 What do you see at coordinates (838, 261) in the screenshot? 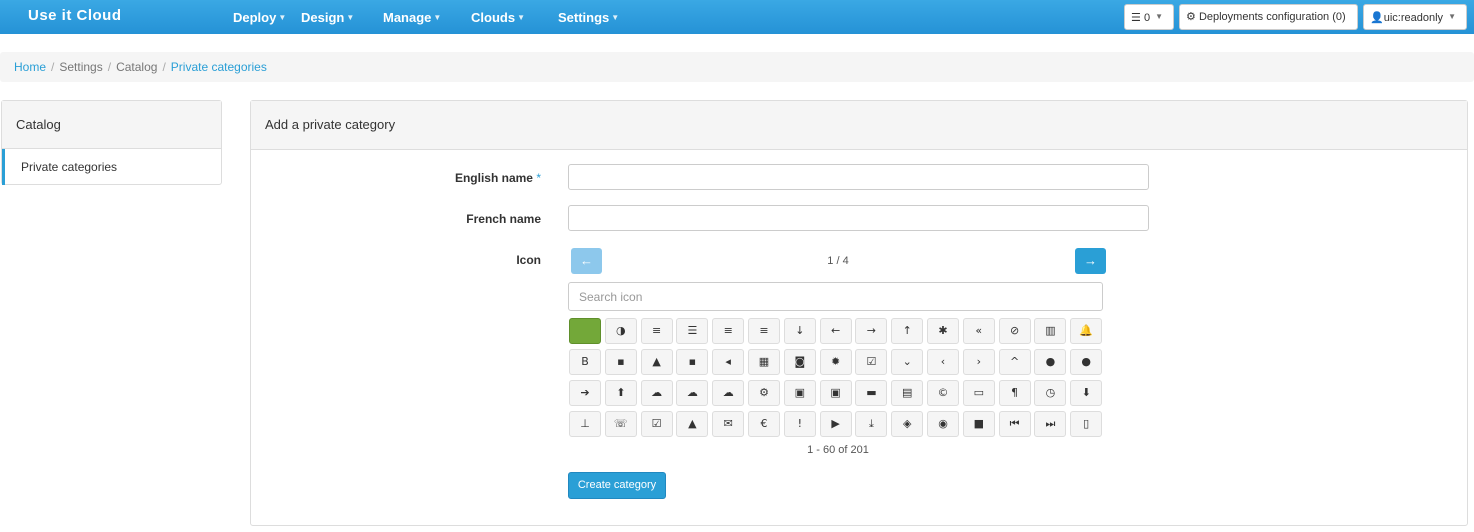
I see `page-indicator: 1 / 4` at bounding box center [838, 261].